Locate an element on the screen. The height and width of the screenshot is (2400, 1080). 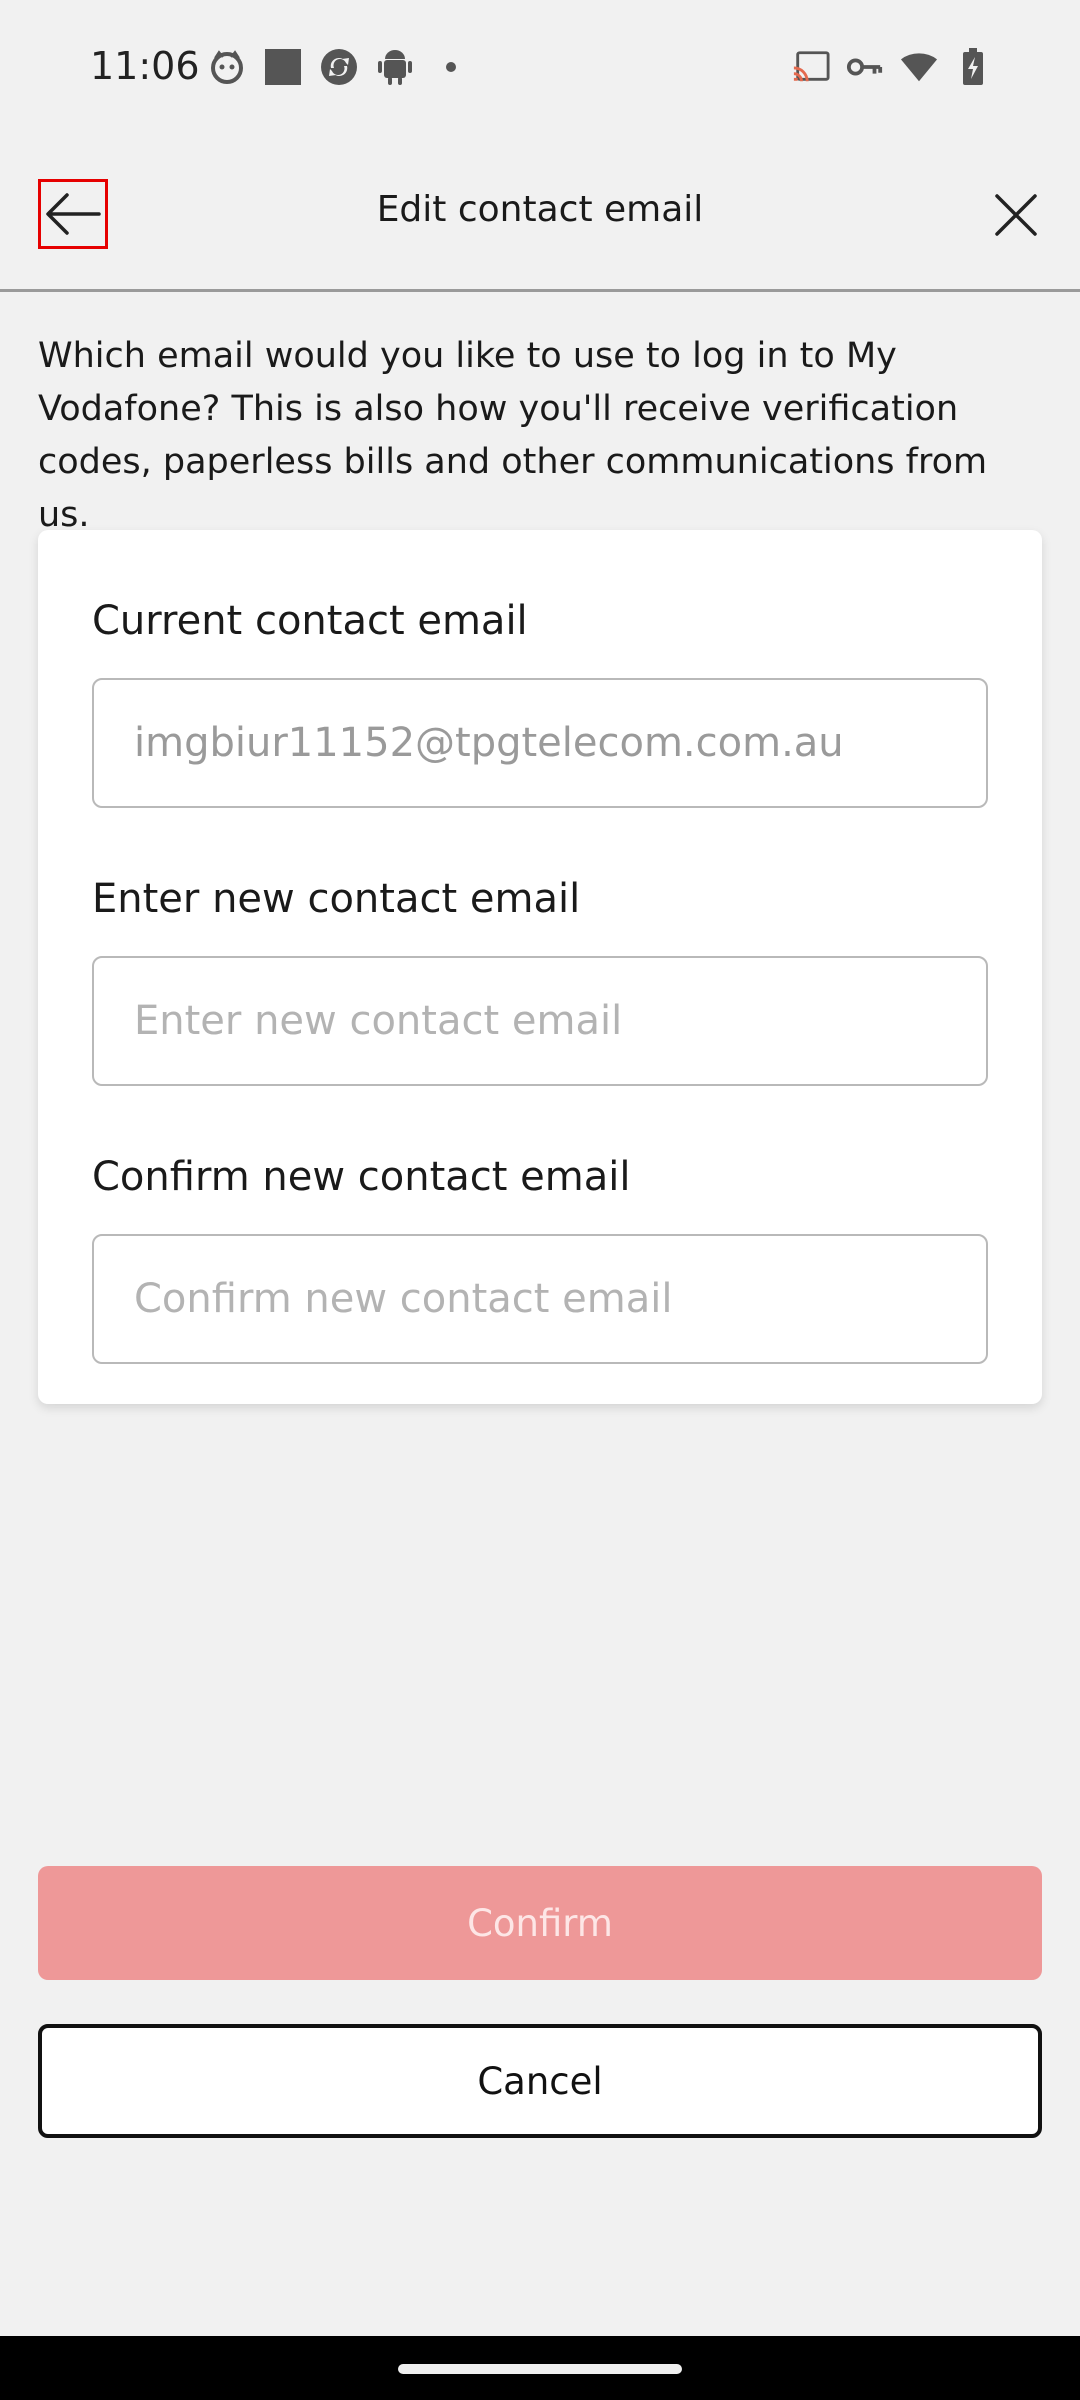
cast-icon is located at coordinates (811, 67).